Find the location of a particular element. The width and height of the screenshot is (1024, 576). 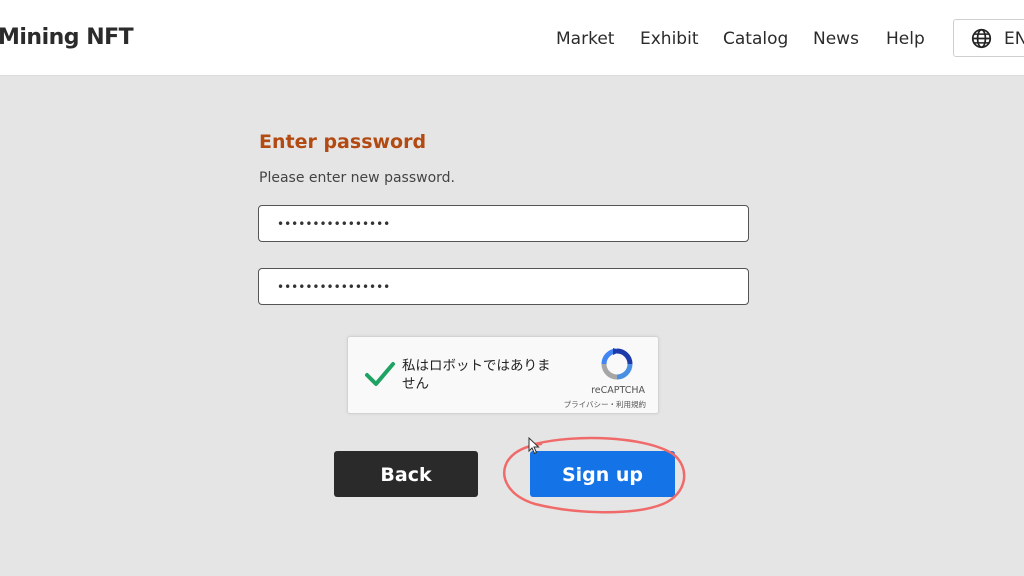

recaptcha-terms-link: プライバシー・利用規約 is located at coordinates (605, 404).